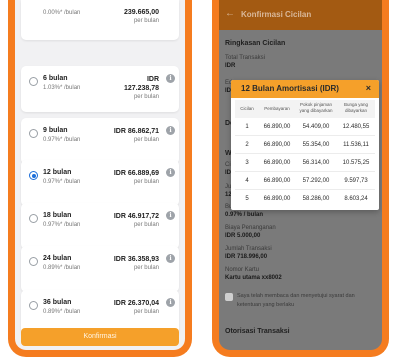 The image size is (393, 357). I want to click on modal-title: 12 Bulan Amortisasi (IDR), so click(290, 88).